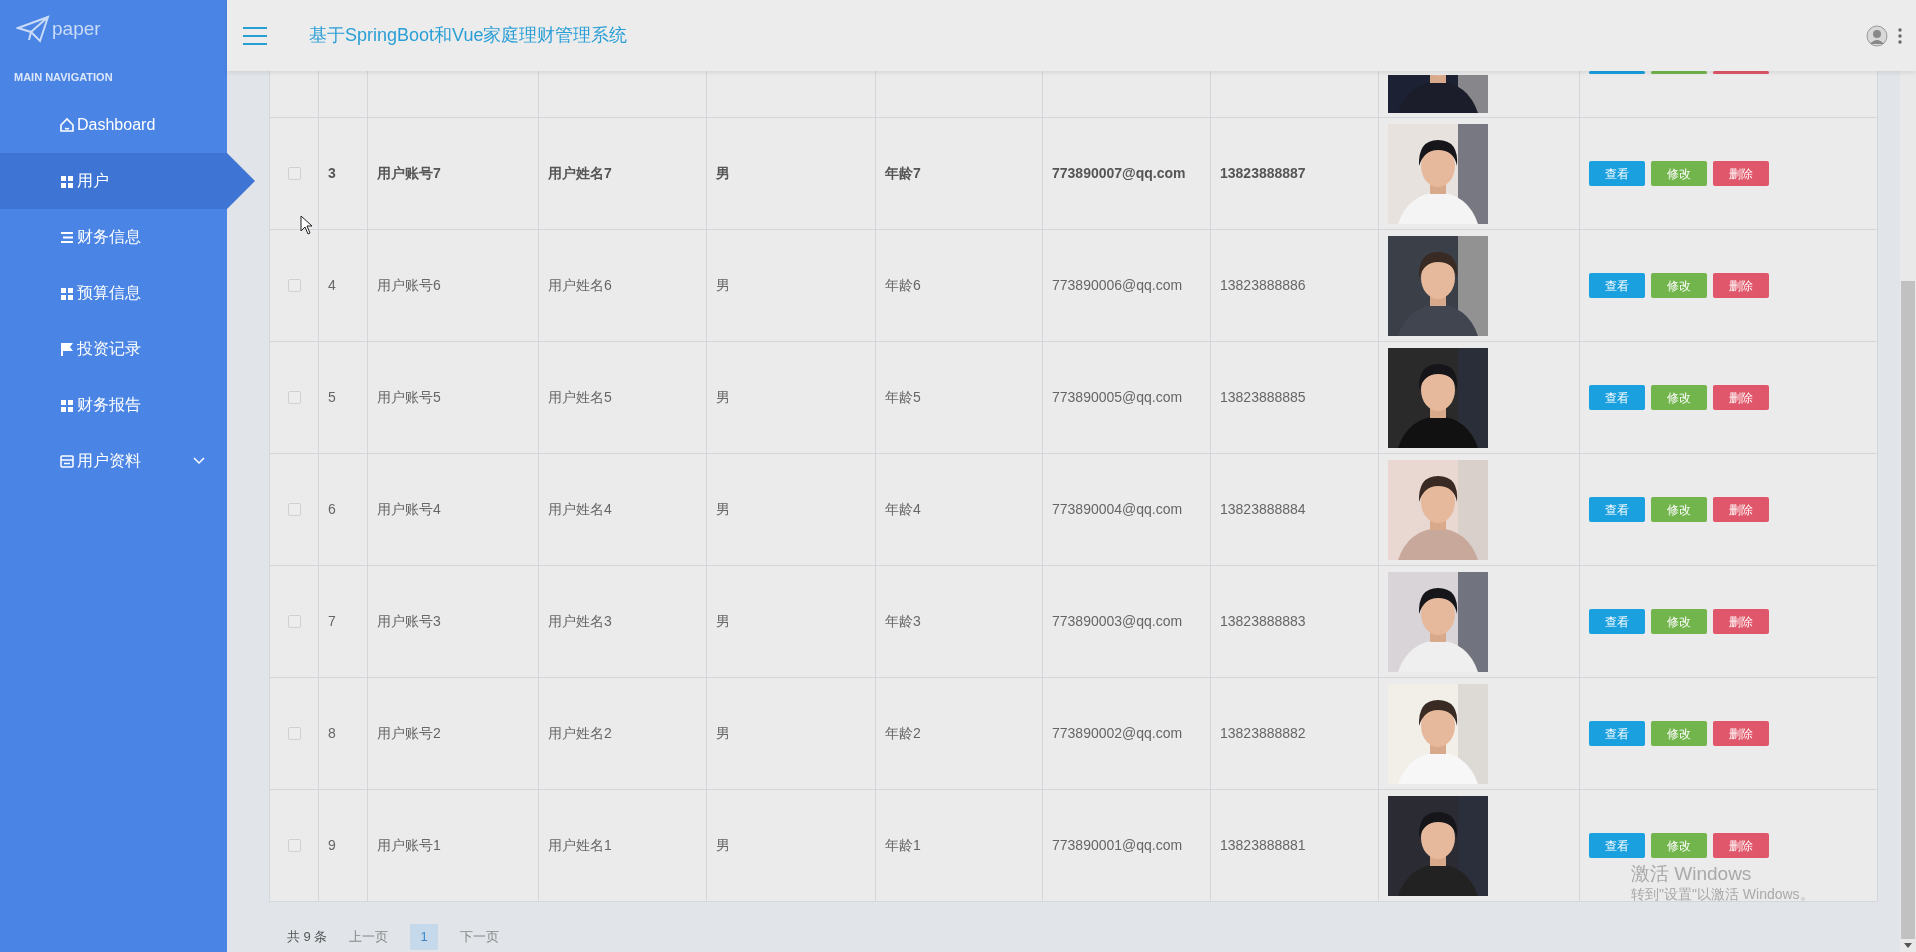  What do you see at coordinates (255, 35) in the screenshot?
I see `menu-icon` at bounding box center [255, 35].